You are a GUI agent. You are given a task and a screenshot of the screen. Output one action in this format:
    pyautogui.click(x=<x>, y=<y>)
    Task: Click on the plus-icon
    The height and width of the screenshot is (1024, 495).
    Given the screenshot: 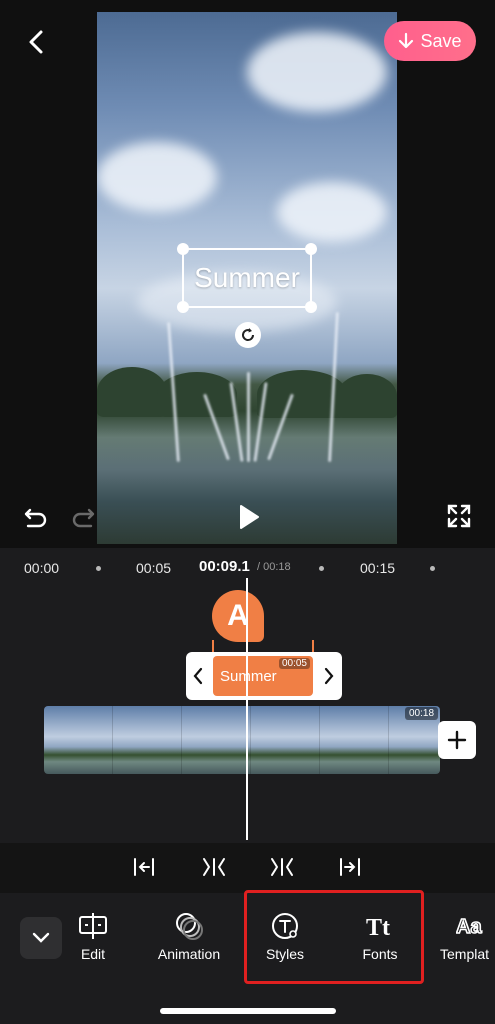 What is the action you would take?
    pyautogui.click(x=457, y=740)
    